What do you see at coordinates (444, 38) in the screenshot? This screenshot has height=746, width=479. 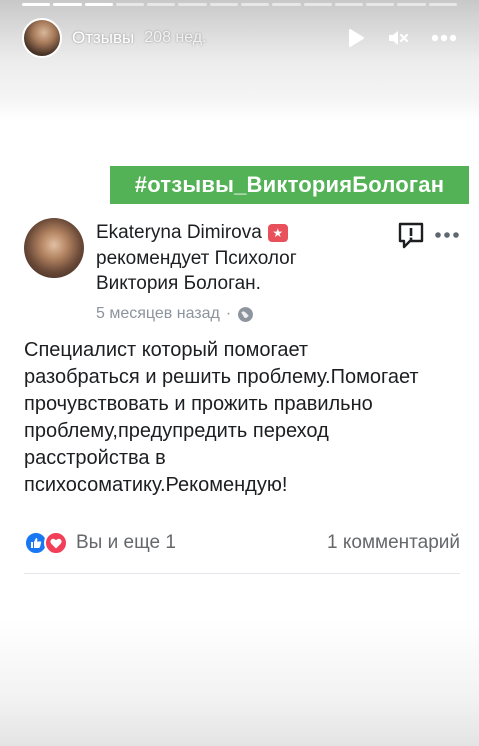 I see `more-icon` at bounding box center [444, 38].